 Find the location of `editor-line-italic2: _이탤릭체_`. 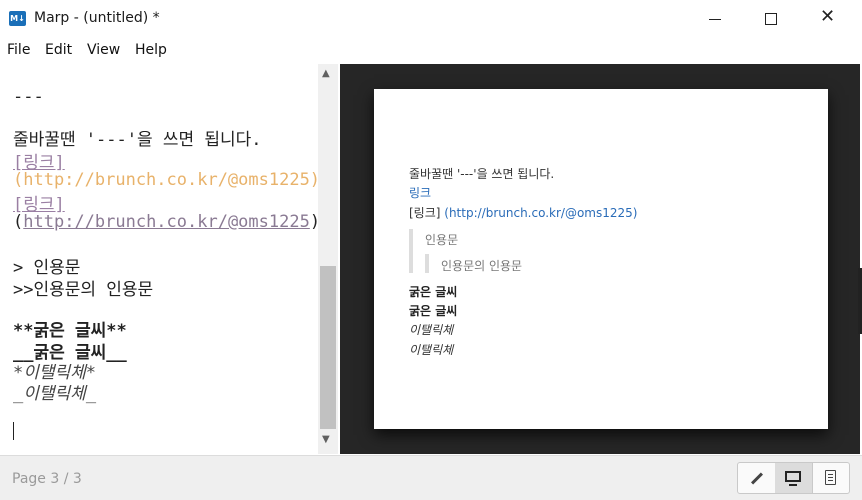

editor-line-italic2: _이탤릭체_ is located at coordinates (54, 391).